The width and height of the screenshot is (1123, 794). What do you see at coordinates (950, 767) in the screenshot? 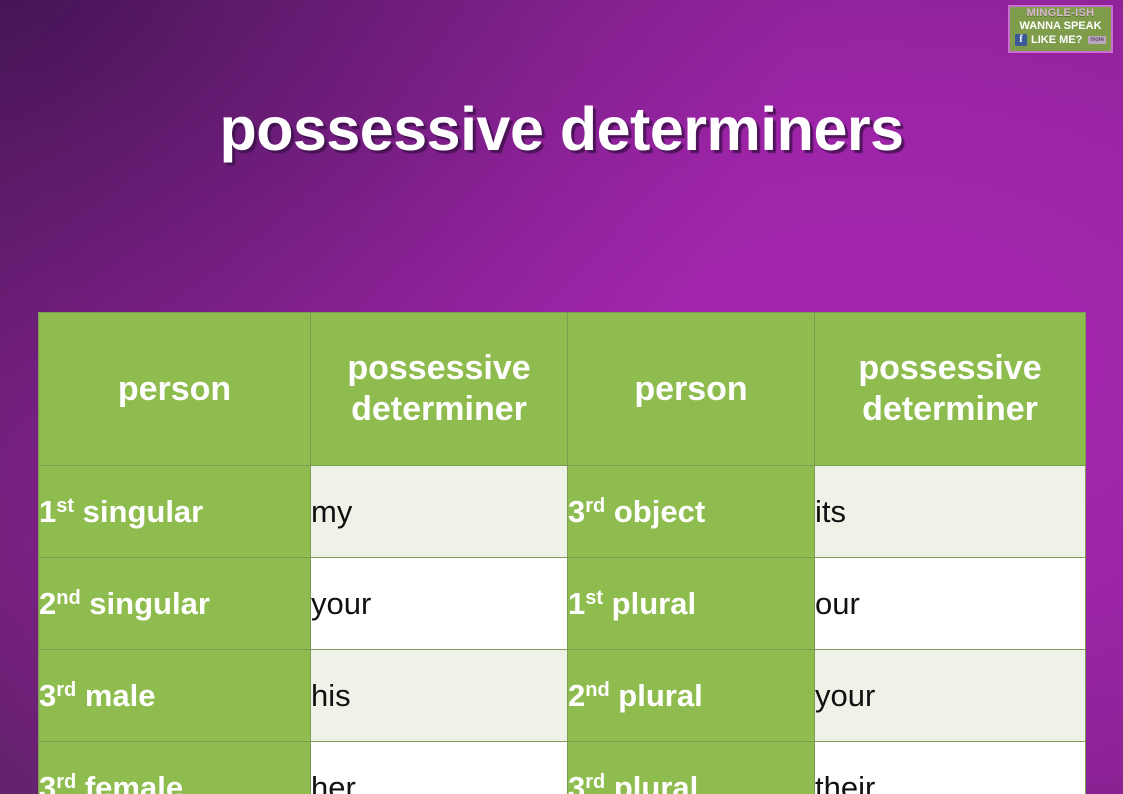
I see `determiner-cell: their` at bounding box center [950, 767].